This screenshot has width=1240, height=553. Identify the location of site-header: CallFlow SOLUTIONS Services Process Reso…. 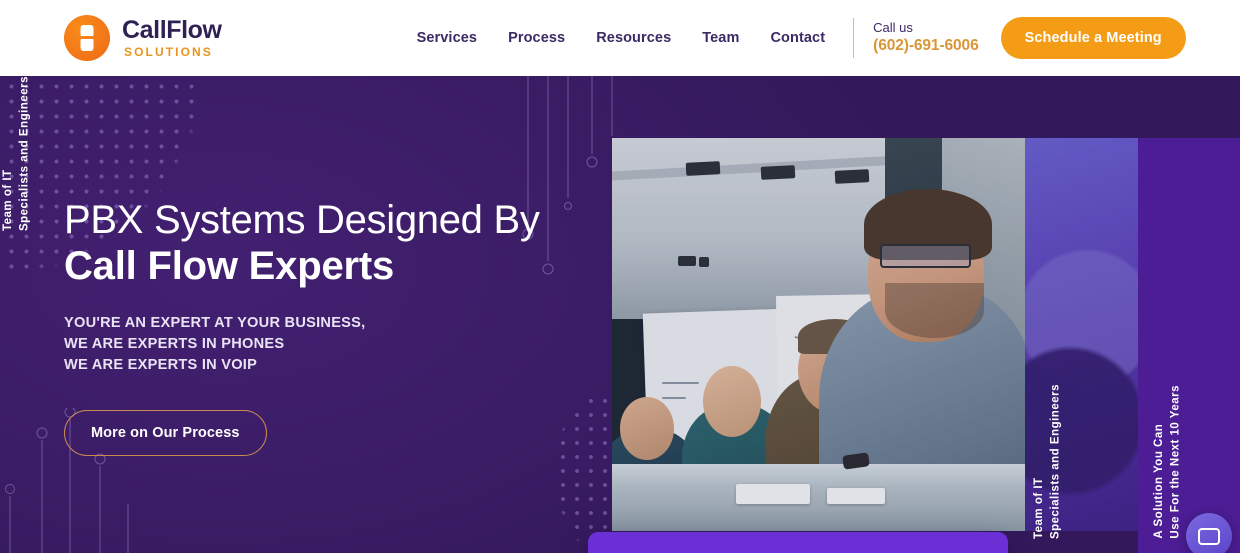
(620, 38).